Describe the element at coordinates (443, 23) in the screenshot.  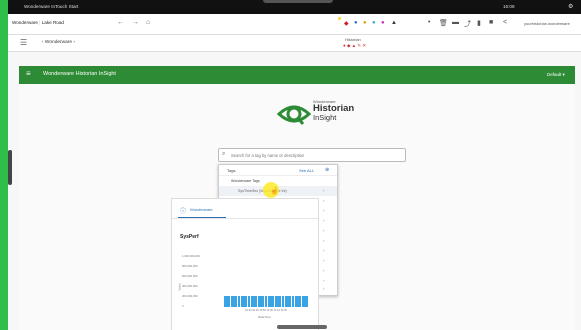
I see `trash-icon: 🗑` at that location.